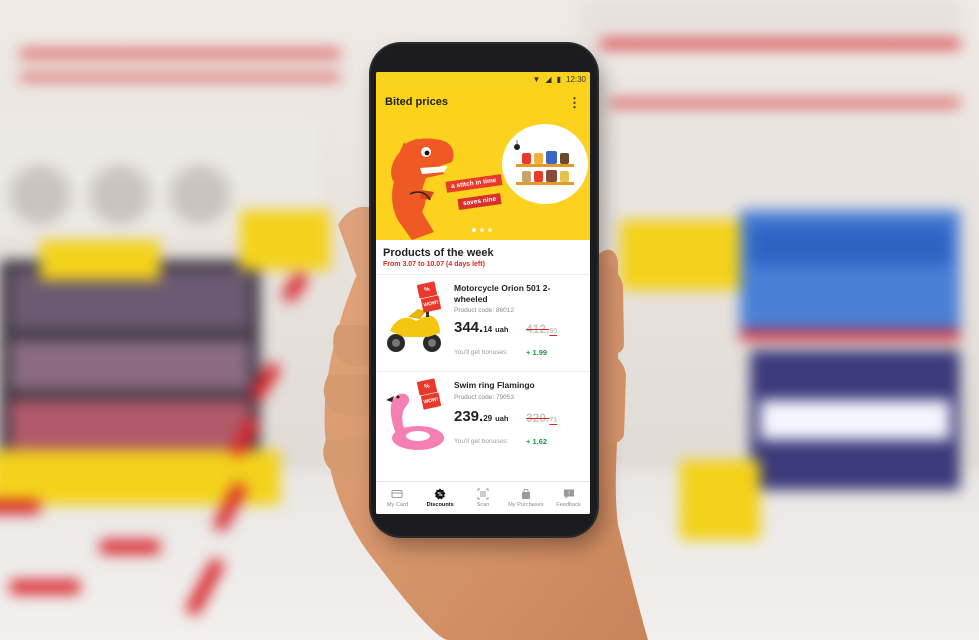  I want to click on tab-label: Scan, so click(483, 505).